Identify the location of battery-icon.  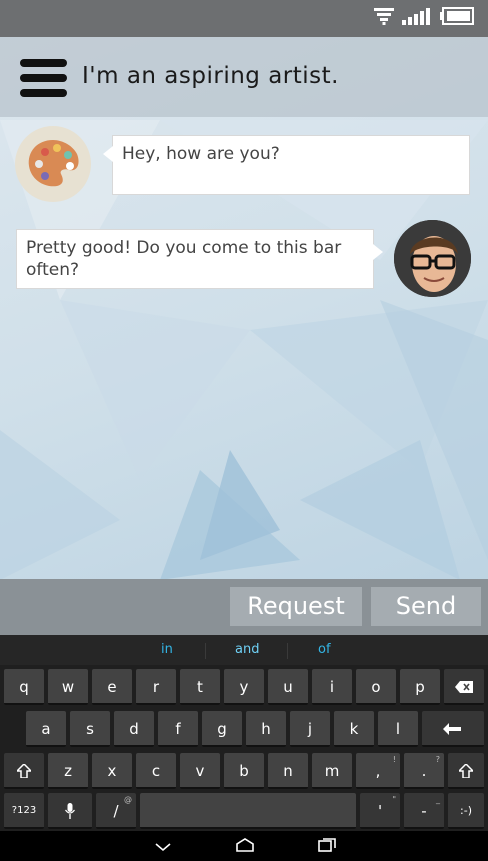
(457, 18).